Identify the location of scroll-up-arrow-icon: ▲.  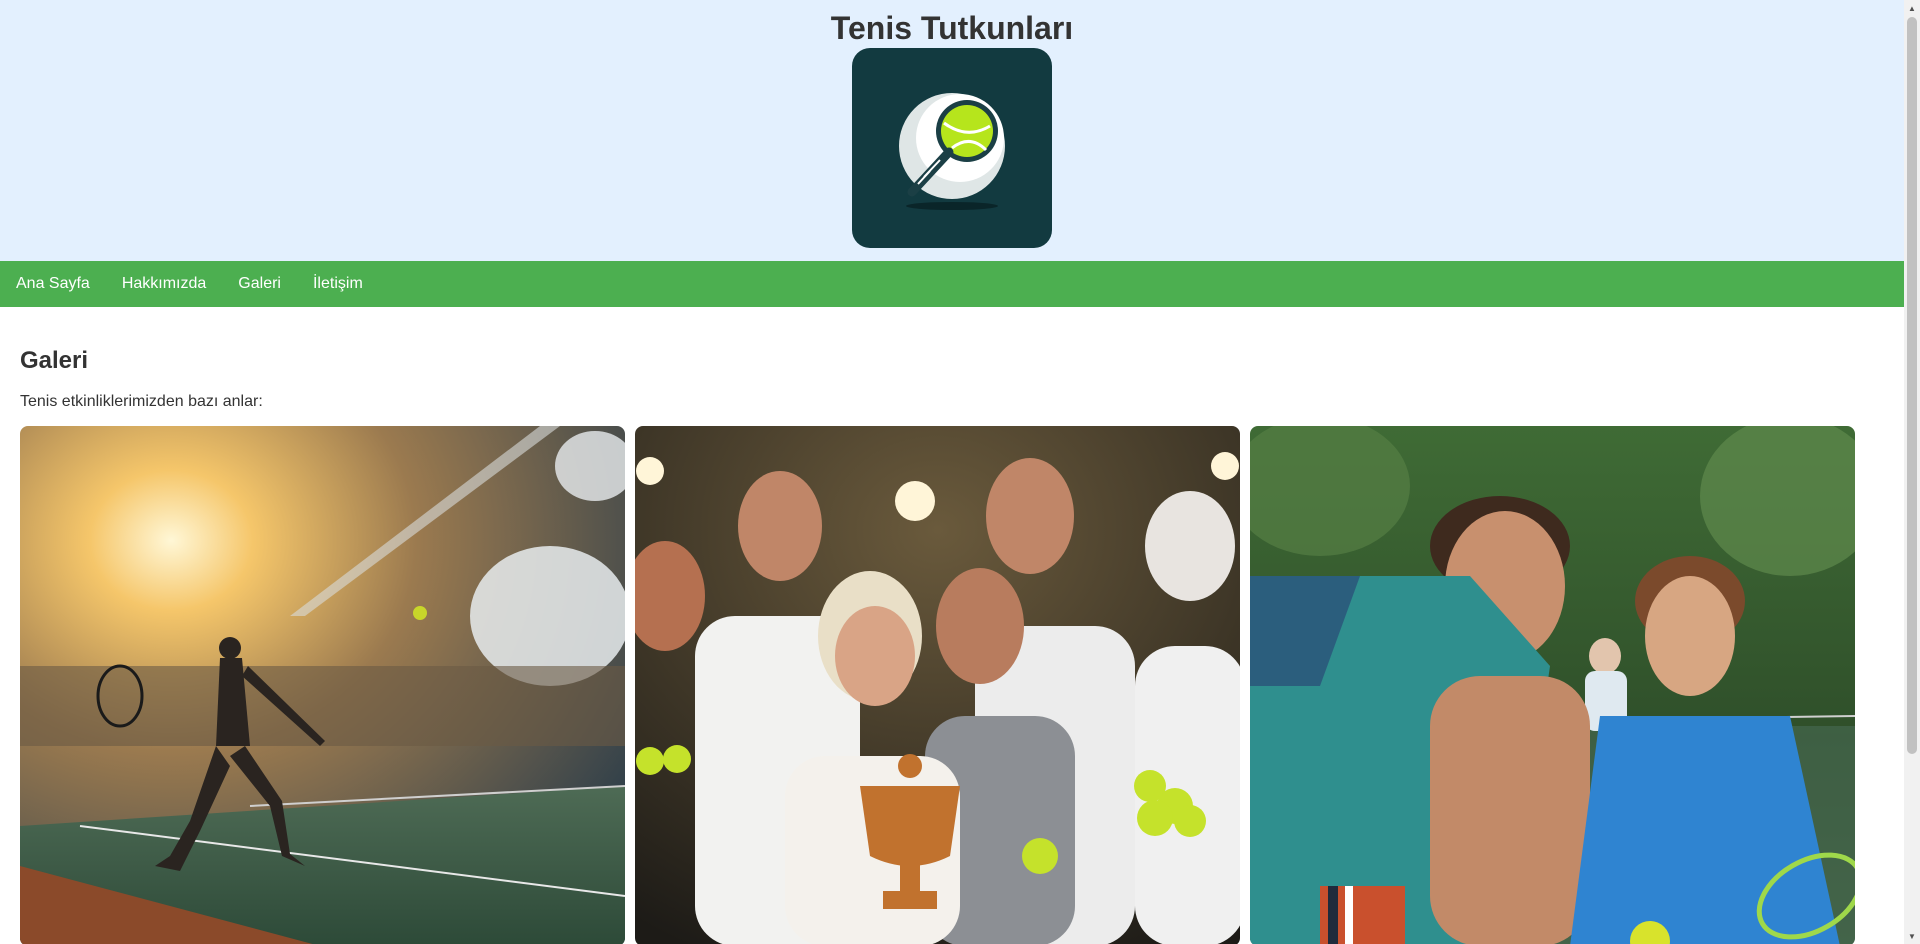
(1912, 8).